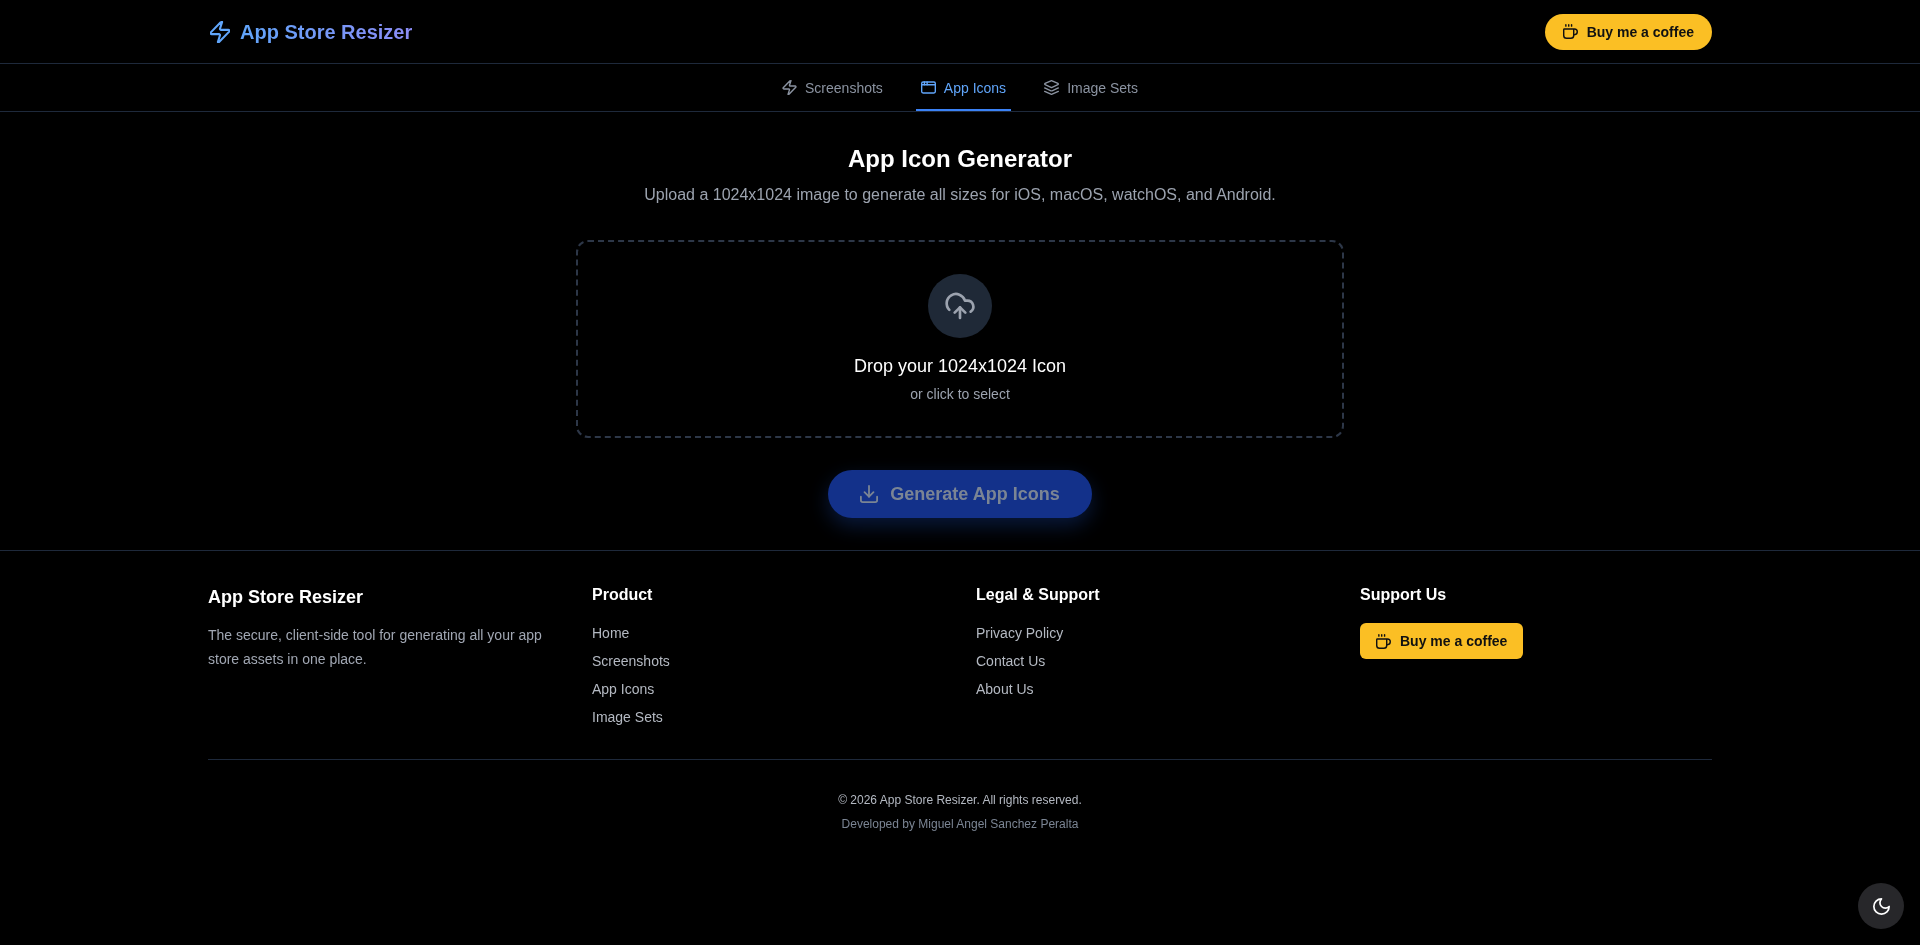 This screenshot has width=1920, height=945. I want to click on page-title: App Icon Generator, so click(960, 159).